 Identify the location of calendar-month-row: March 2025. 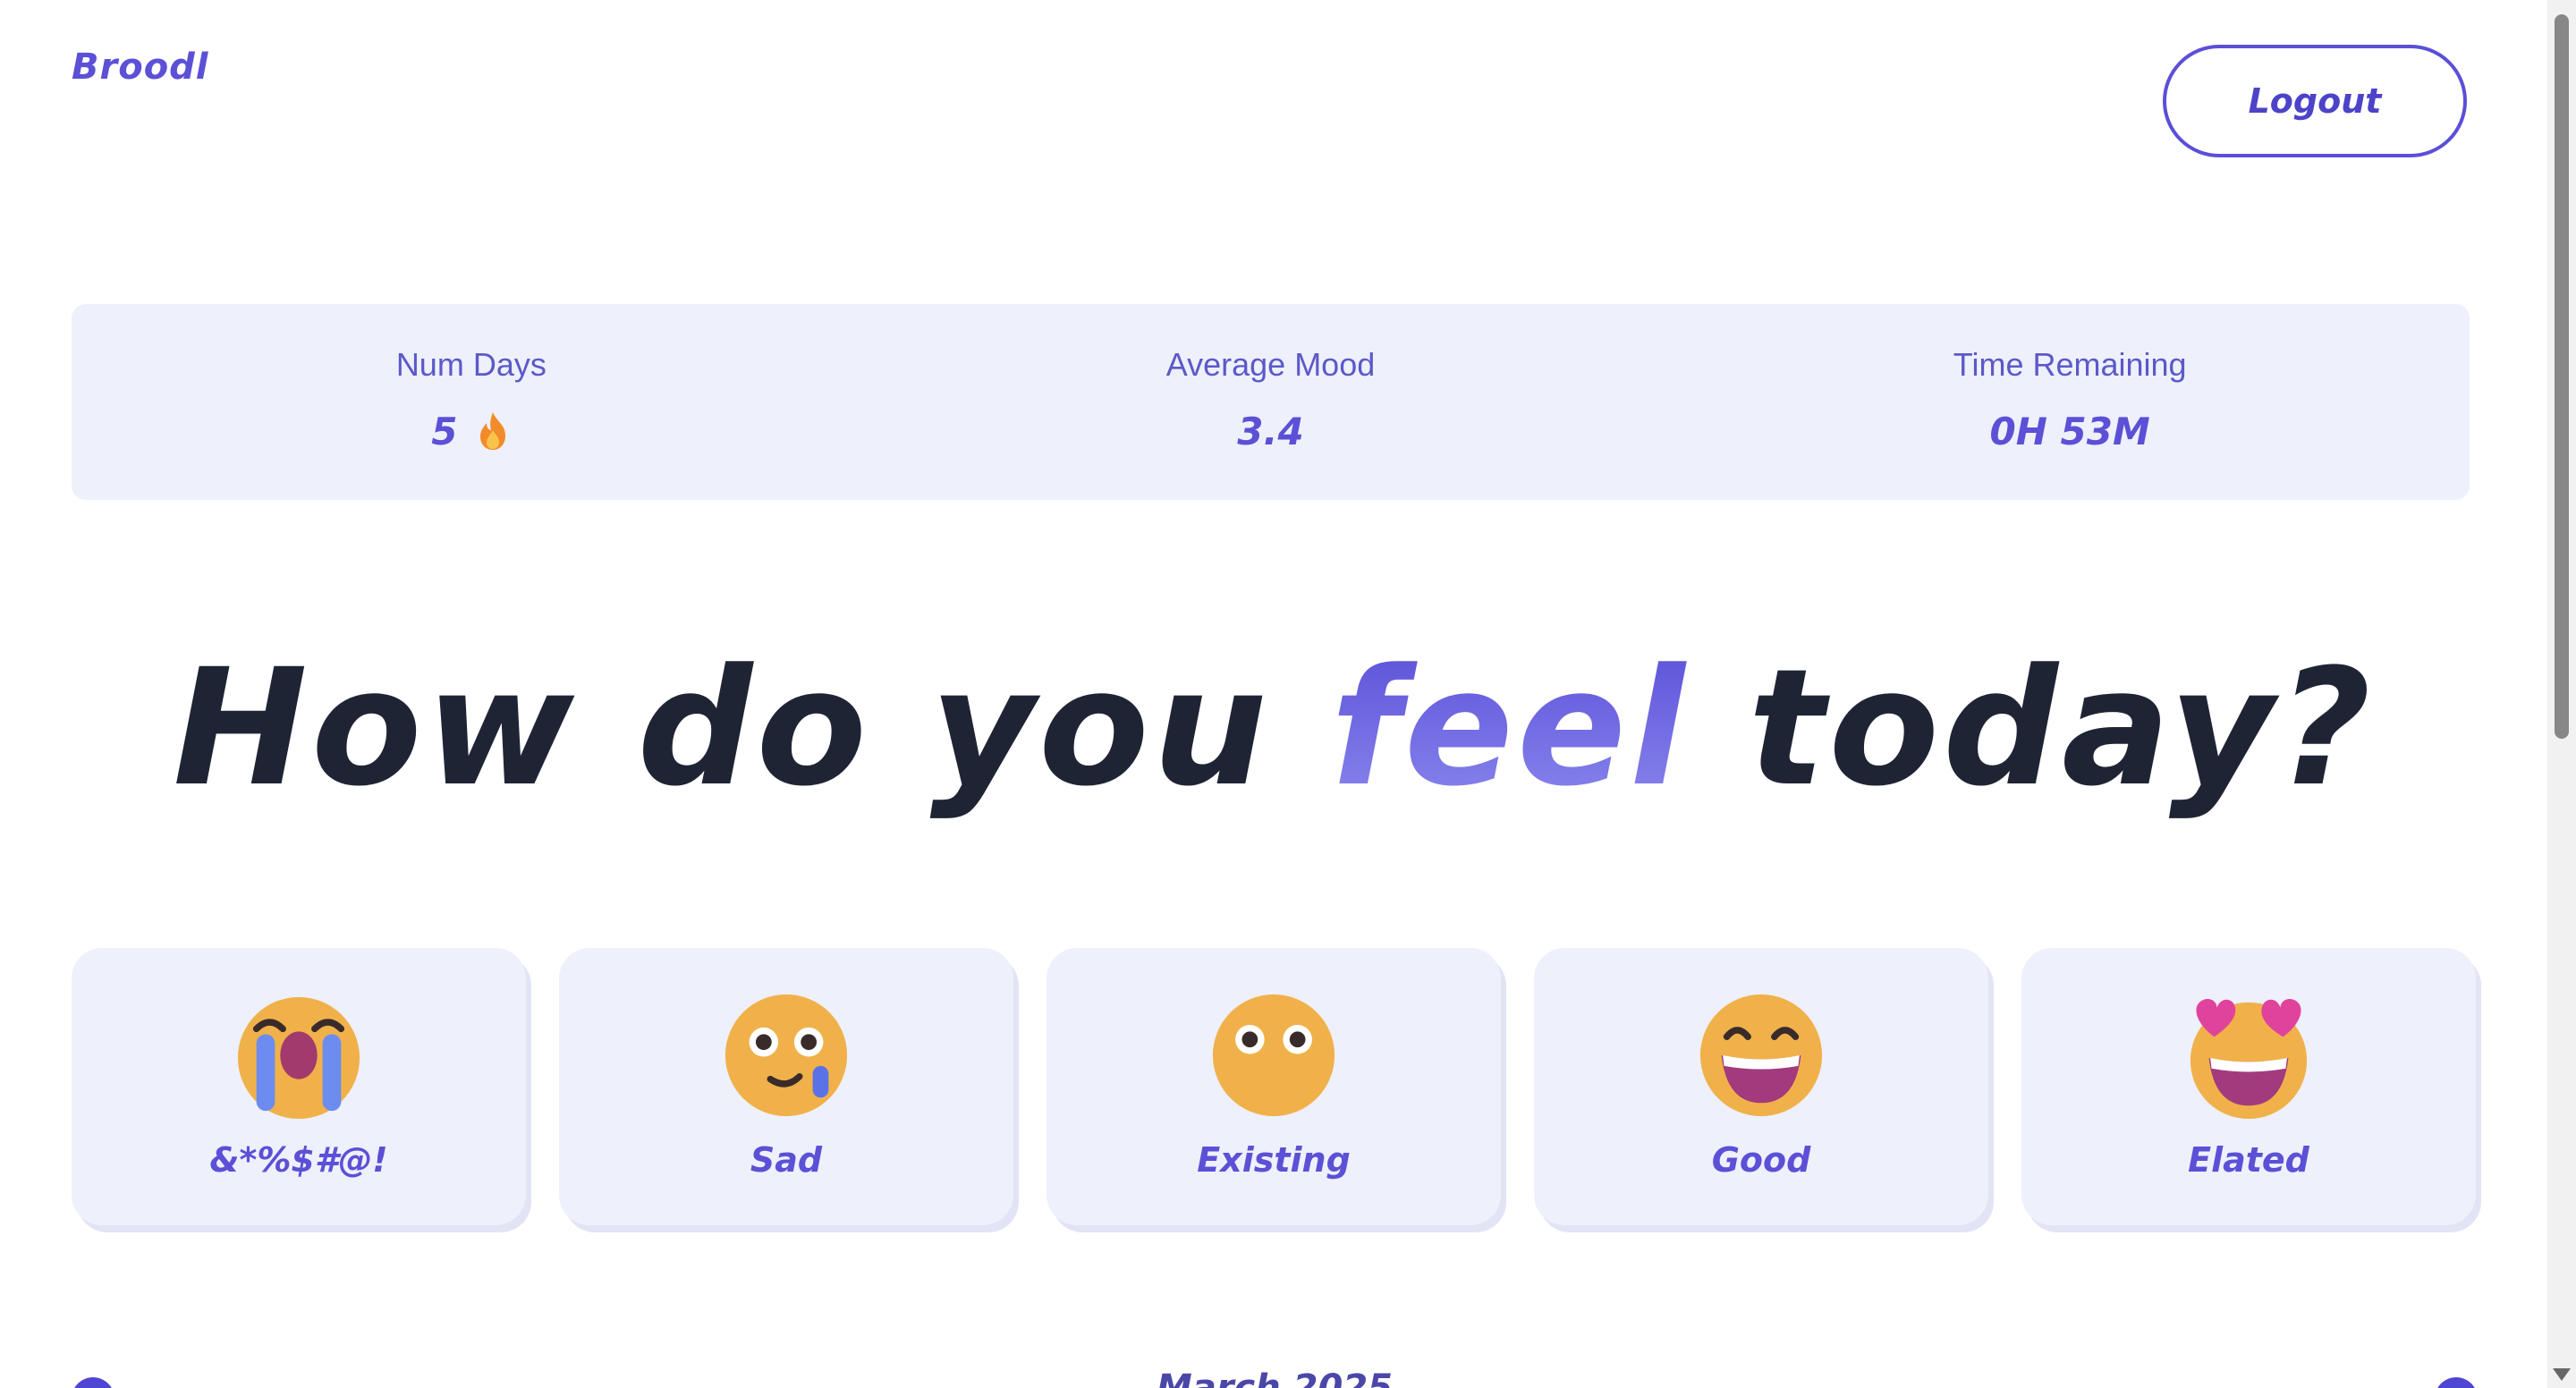
(1275, 1377).